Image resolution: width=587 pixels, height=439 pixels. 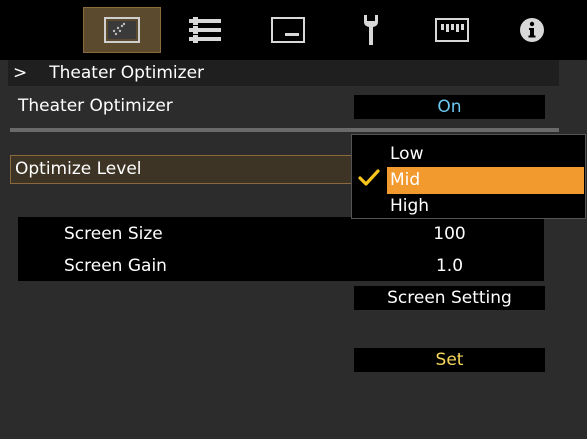 I want to click on optimize-level-dropdown: Low Mid High, so click(x=468, y=176).